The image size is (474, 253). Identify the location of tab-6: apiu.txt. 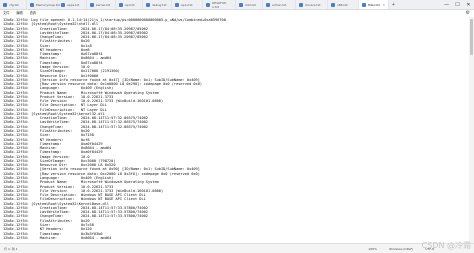
(187, 4).